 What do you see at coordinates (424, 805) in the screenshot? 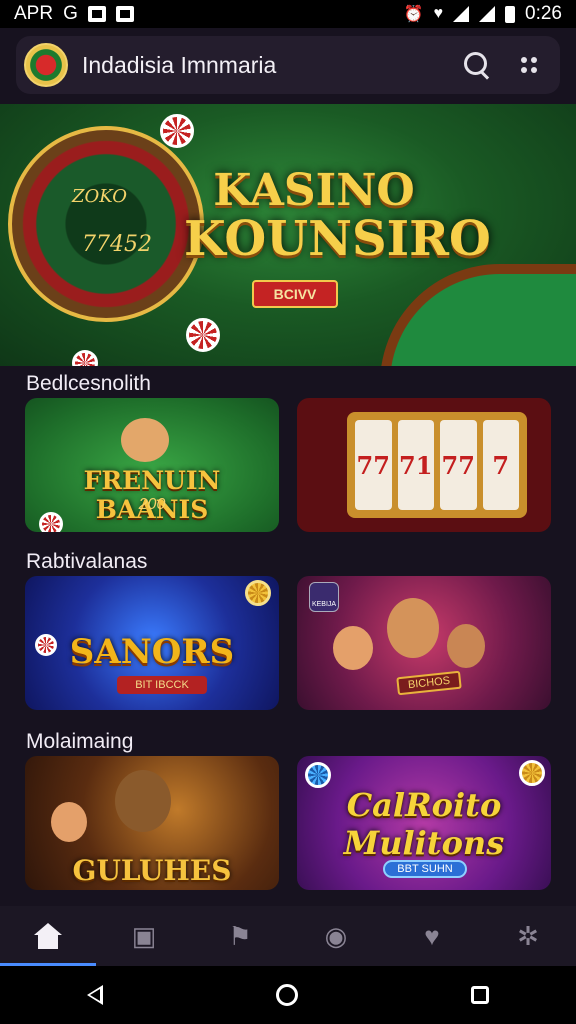
I see `game-title-line1: CalRoito` at bounding box center [424, 805].